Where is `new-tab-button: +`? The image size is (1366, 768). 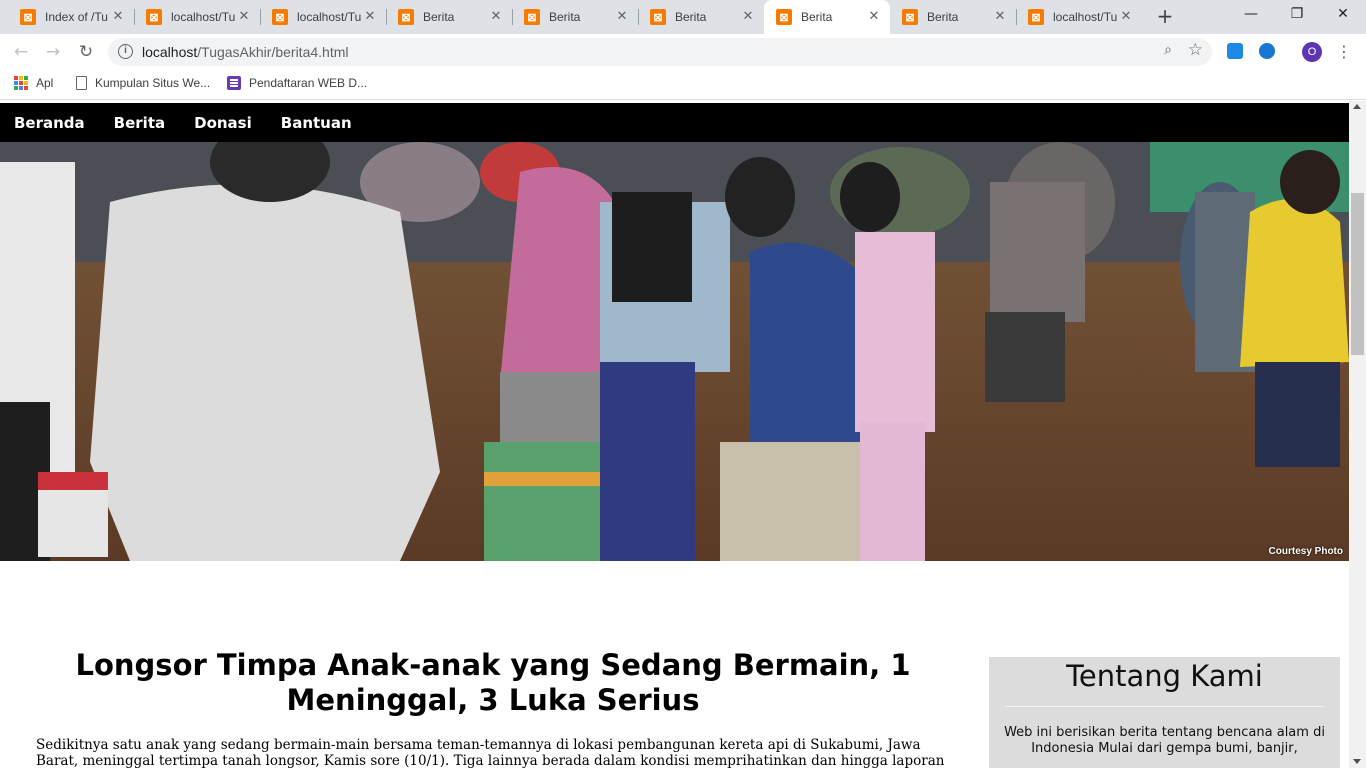
new-tab-button: + is located at coordinates (1165, 17).